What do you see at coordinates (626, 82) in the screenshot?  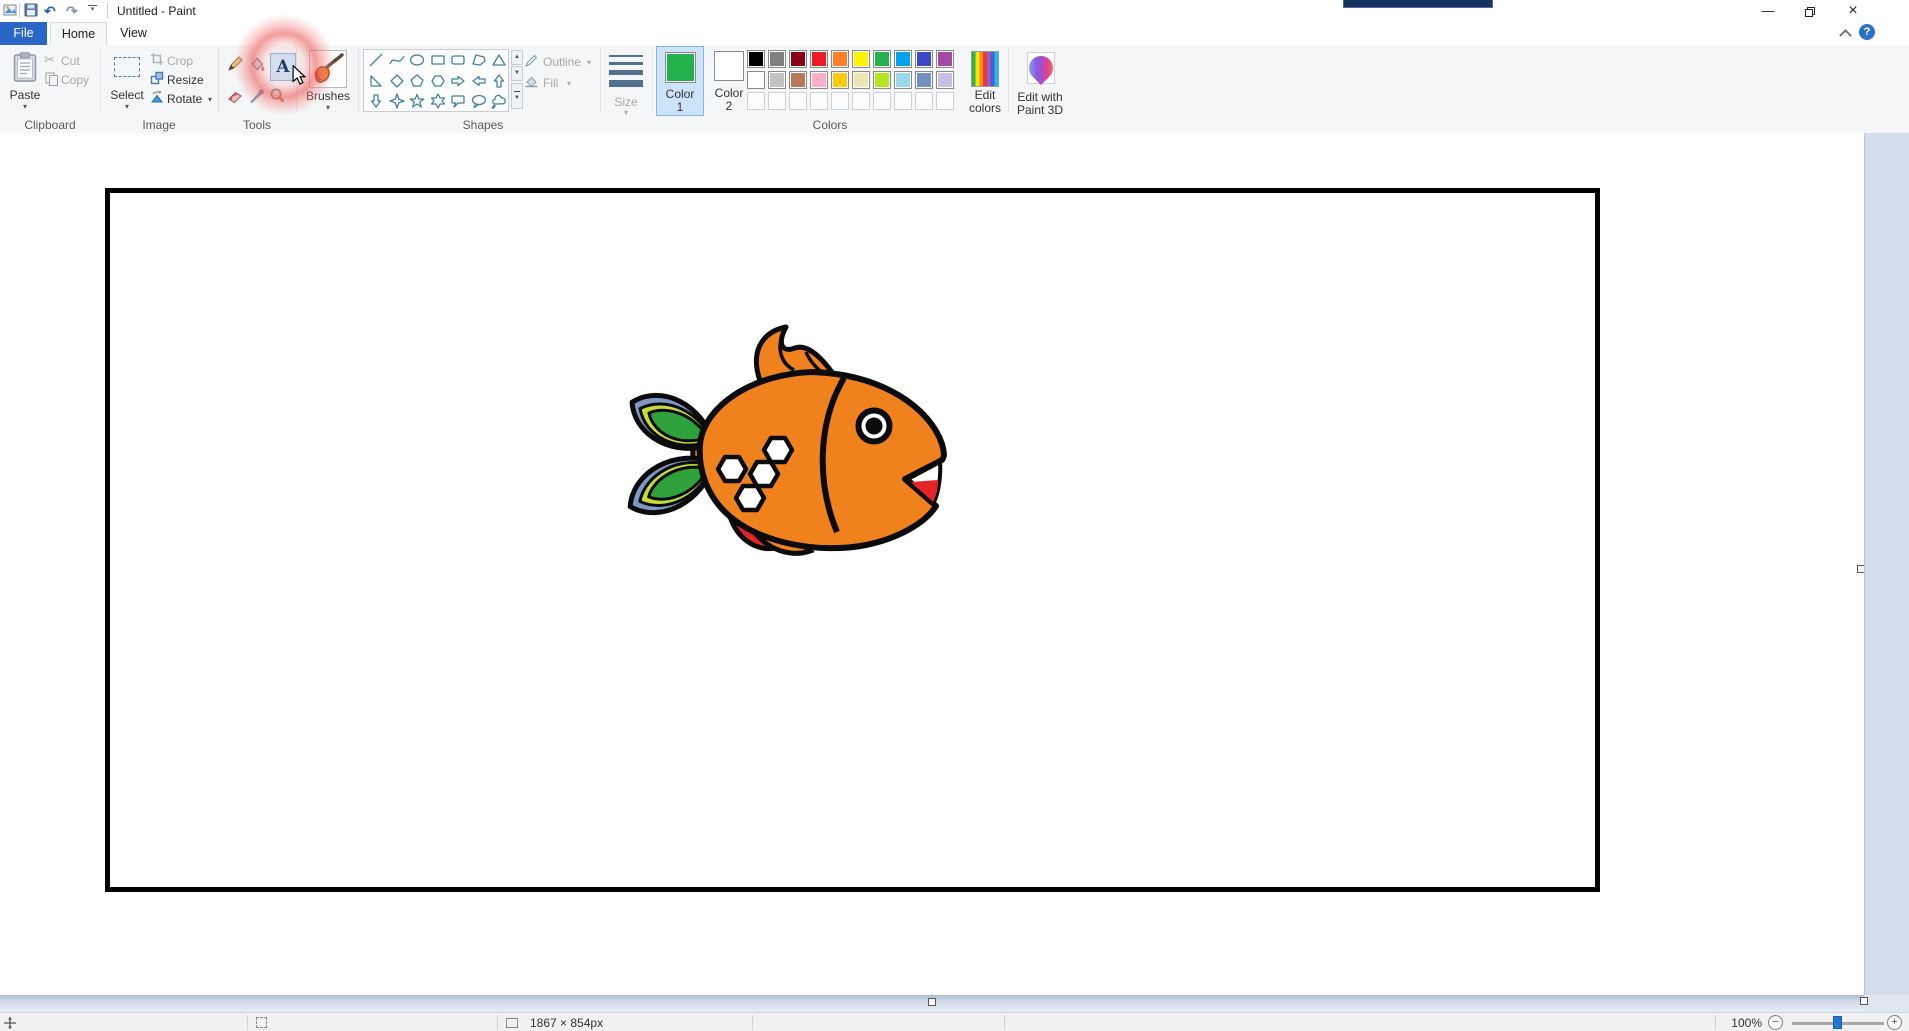 I see `size-button: Size ▾` at bounding box center [626, 82].